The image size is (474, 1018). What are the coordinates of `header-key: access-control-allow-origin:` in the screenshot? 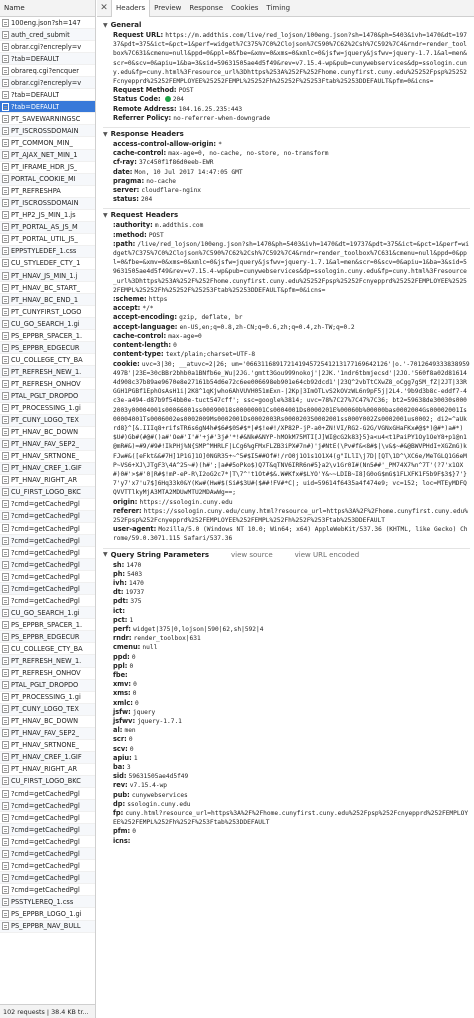 It's located at (165, 144).